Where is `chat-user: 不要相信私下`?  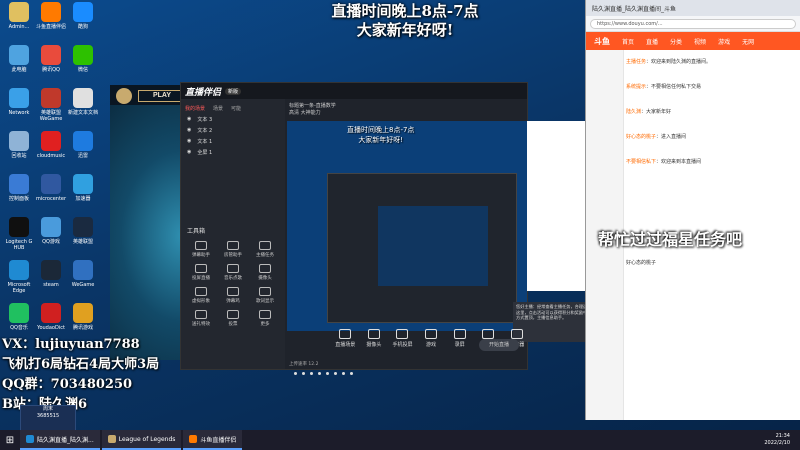 chat-user: 不要相信私下 is located at coordinates (641, 162).